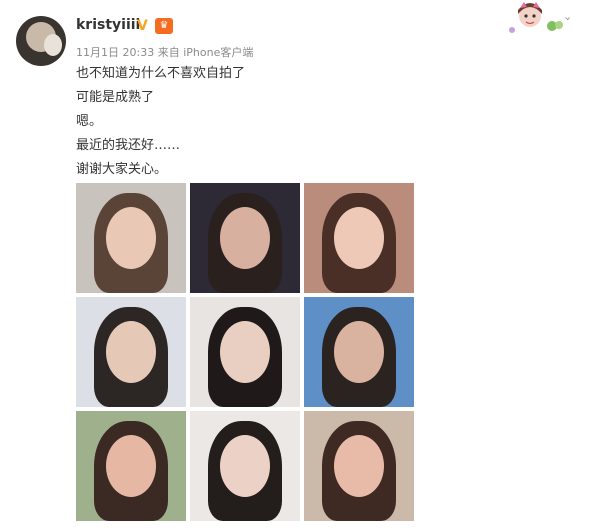 Image resolution: width=590 pixels, height=528 pixels. I want to click on source-link: iPhone客户端, so click(218, 52).